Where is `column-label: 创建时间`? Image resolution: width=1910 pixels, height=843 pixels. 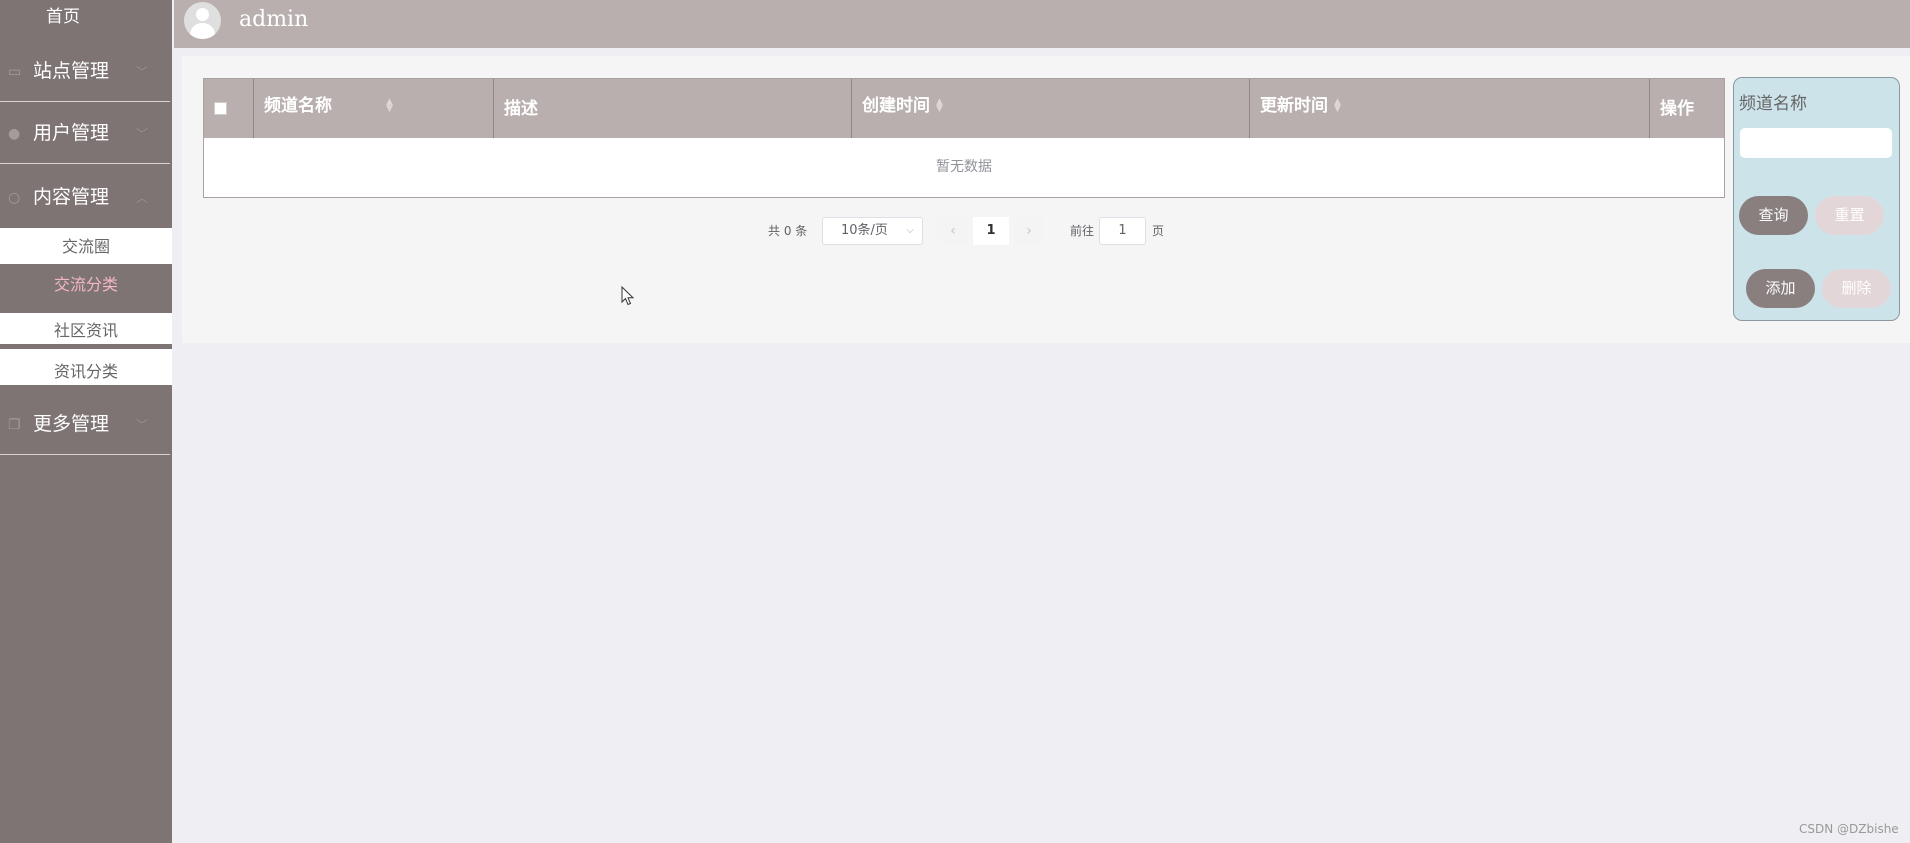
column-label: 创建时间 is located at coordinates (896, 106).